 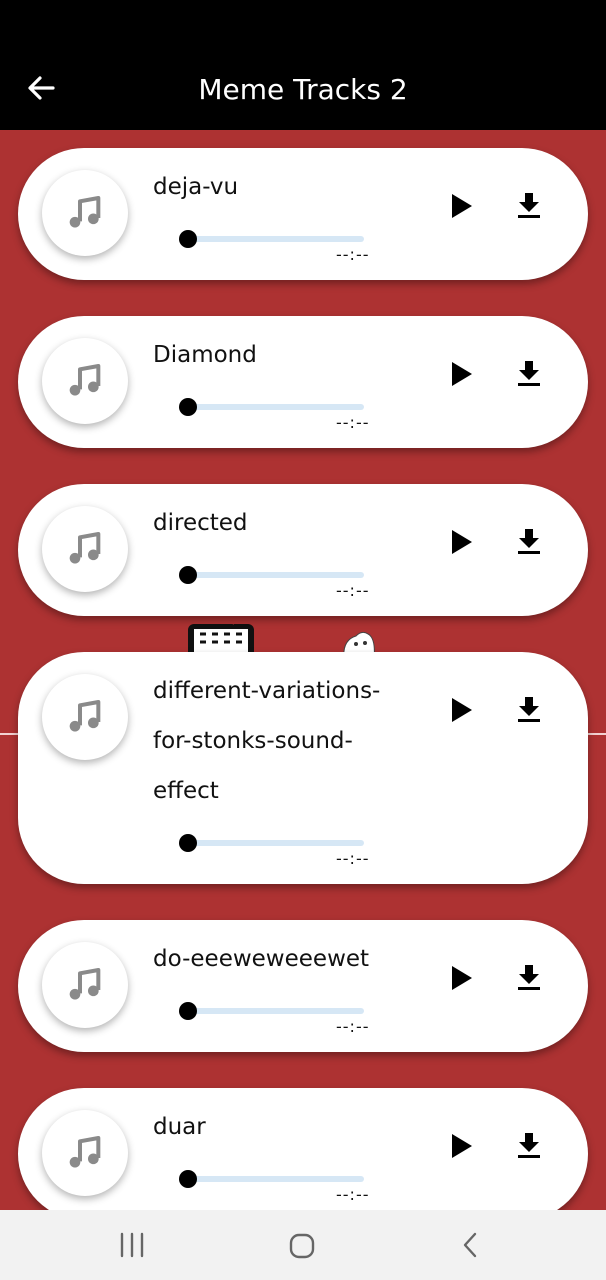 What do you see at coordinates (303, 214) in the screenshot?
I see `track-card: deja-vu --:--` at bounding box center [303, 214].